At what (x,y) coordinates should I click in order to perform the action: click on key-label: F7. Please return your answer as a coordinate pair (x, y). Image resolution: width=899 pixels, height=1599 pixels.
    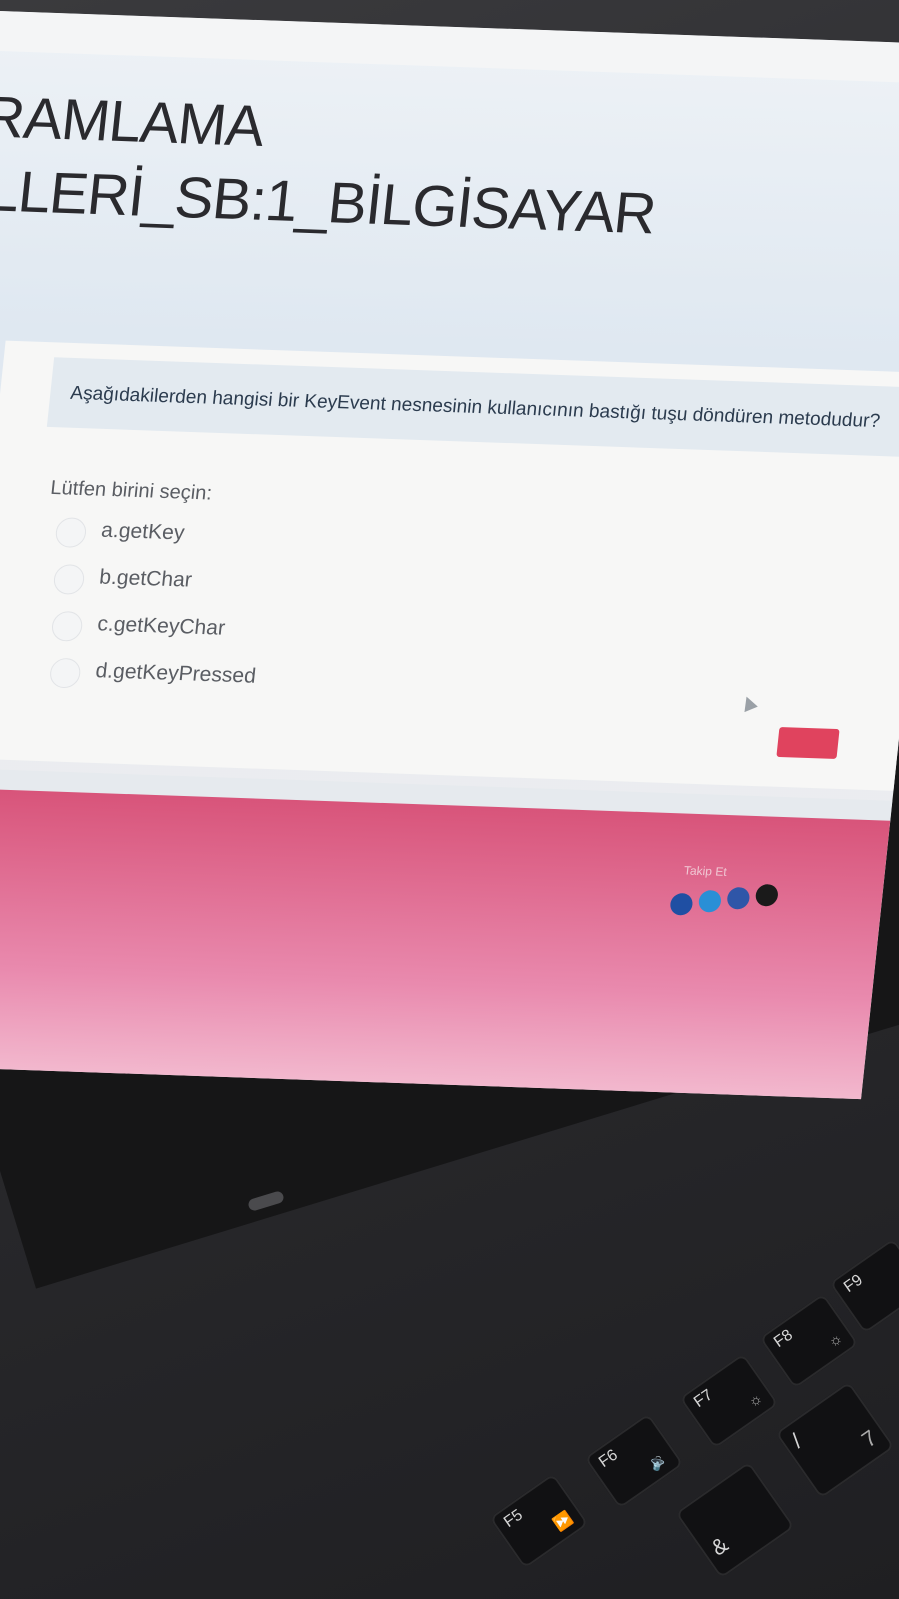
    Looking at the image, I should click on (703, 1399).